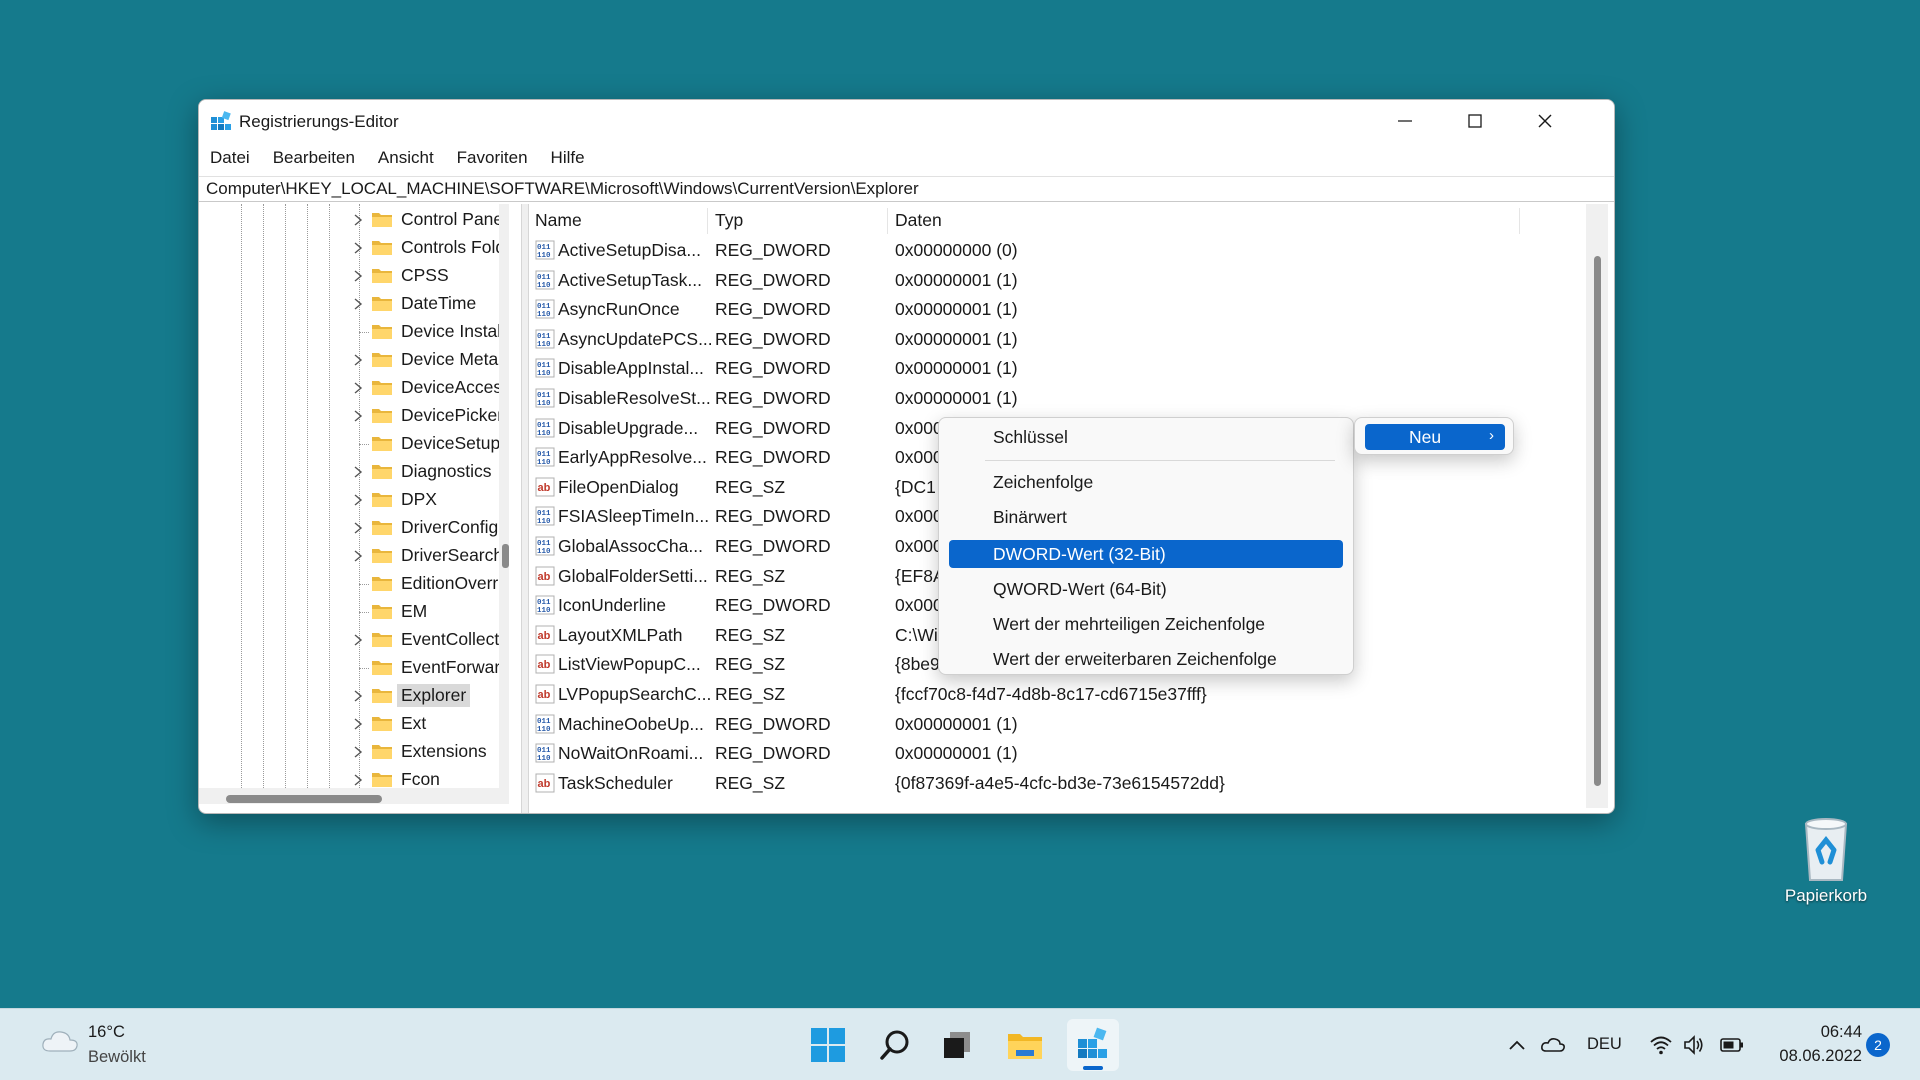 The height and width of the screenshot is (1080, 1920). Describe the element at coordinates (505, 556) in the screenshot. I see `tree-vertical-scroll-thumb` at that location.